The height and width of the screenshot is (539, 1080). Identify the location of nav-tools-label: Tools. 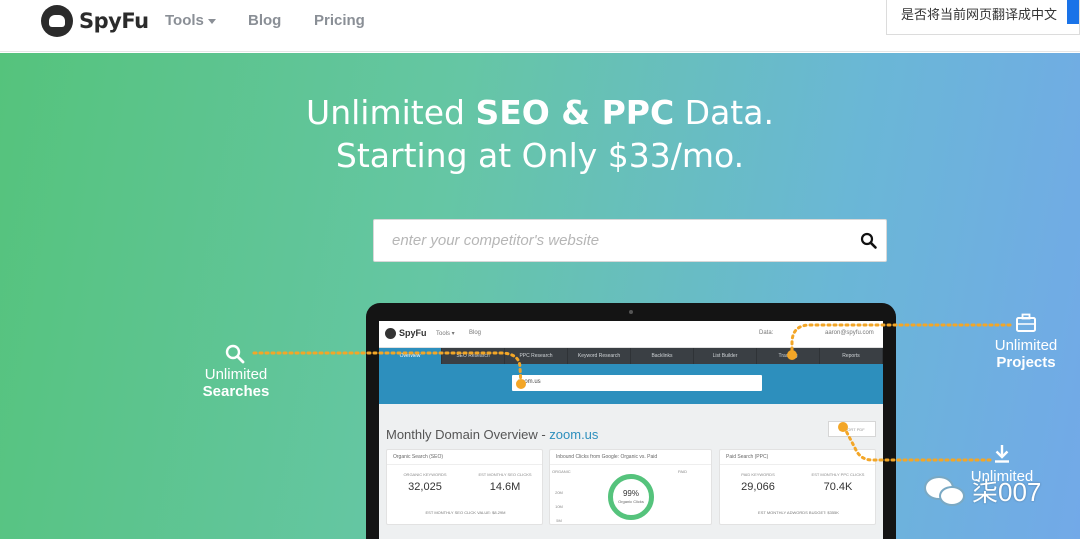
(184, 20).